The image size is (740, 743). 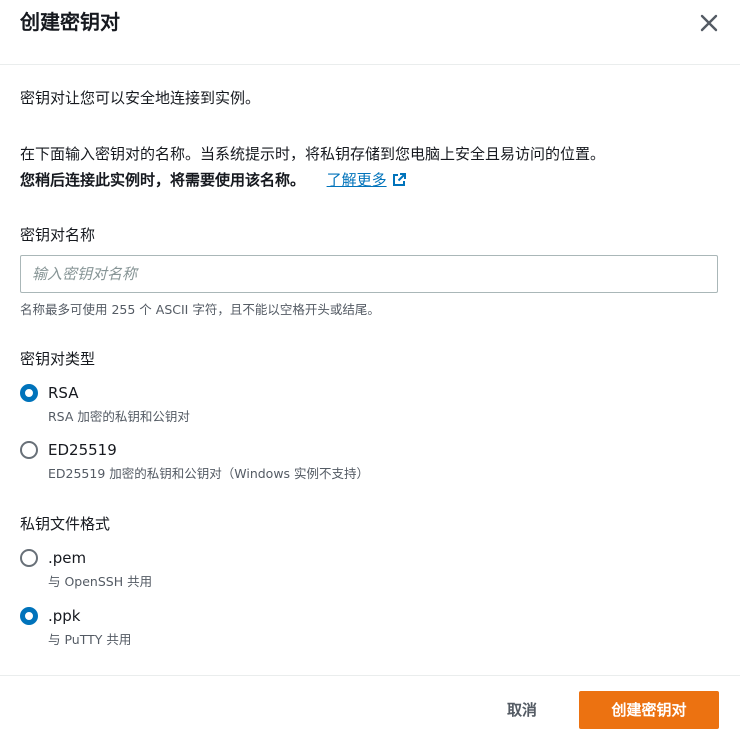 I want to click on private-key-format-label: 私钥文件格式, so click(x=65, y=524).